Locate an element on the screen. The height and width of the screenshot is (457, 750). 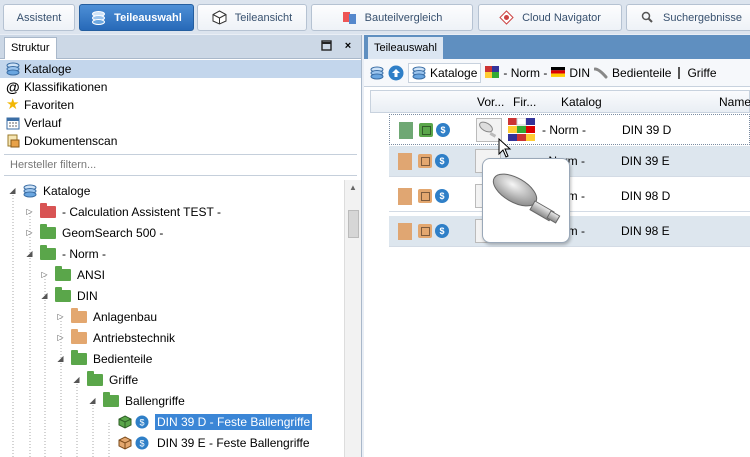
nav-item-label: Verlauf is located at coordinates (43, 123).